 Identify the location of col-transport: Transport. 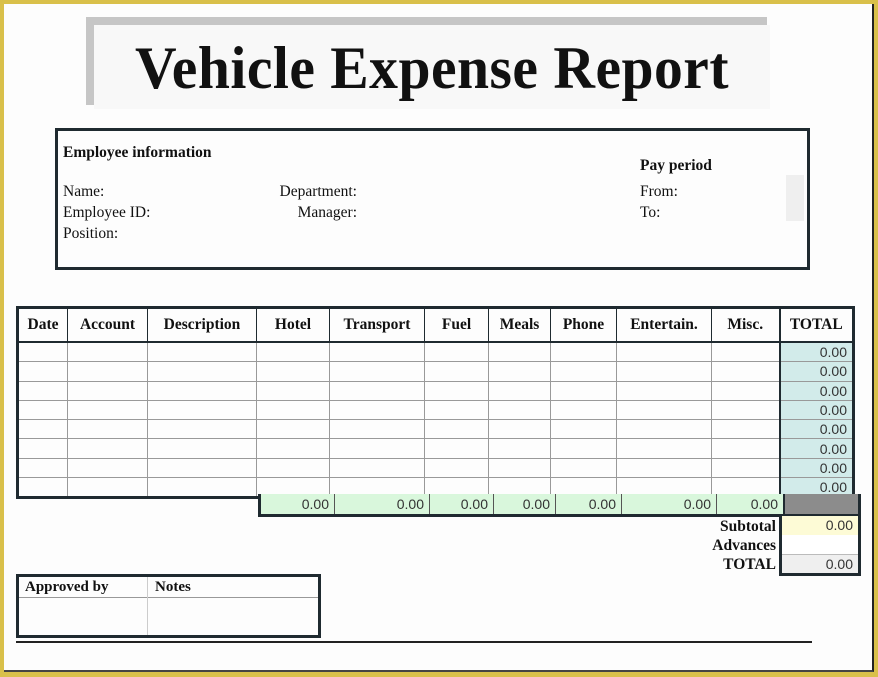
(377, 325).